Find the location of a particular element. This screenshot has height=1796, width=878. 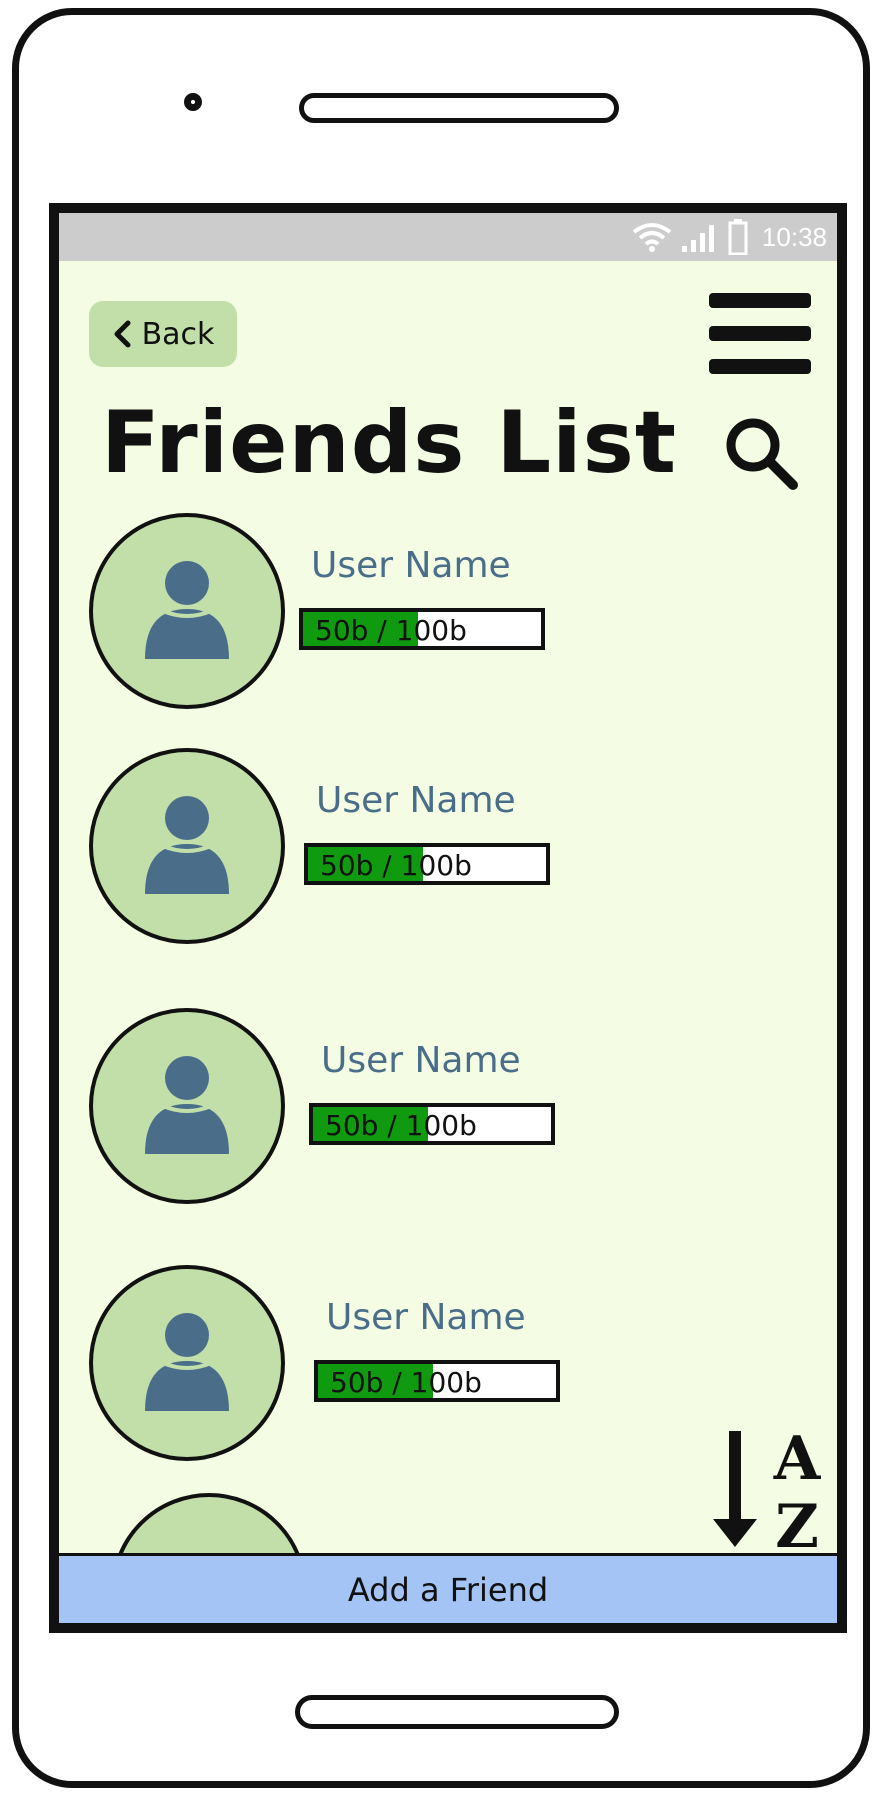

search-icon is located at coordinates (761, 453).